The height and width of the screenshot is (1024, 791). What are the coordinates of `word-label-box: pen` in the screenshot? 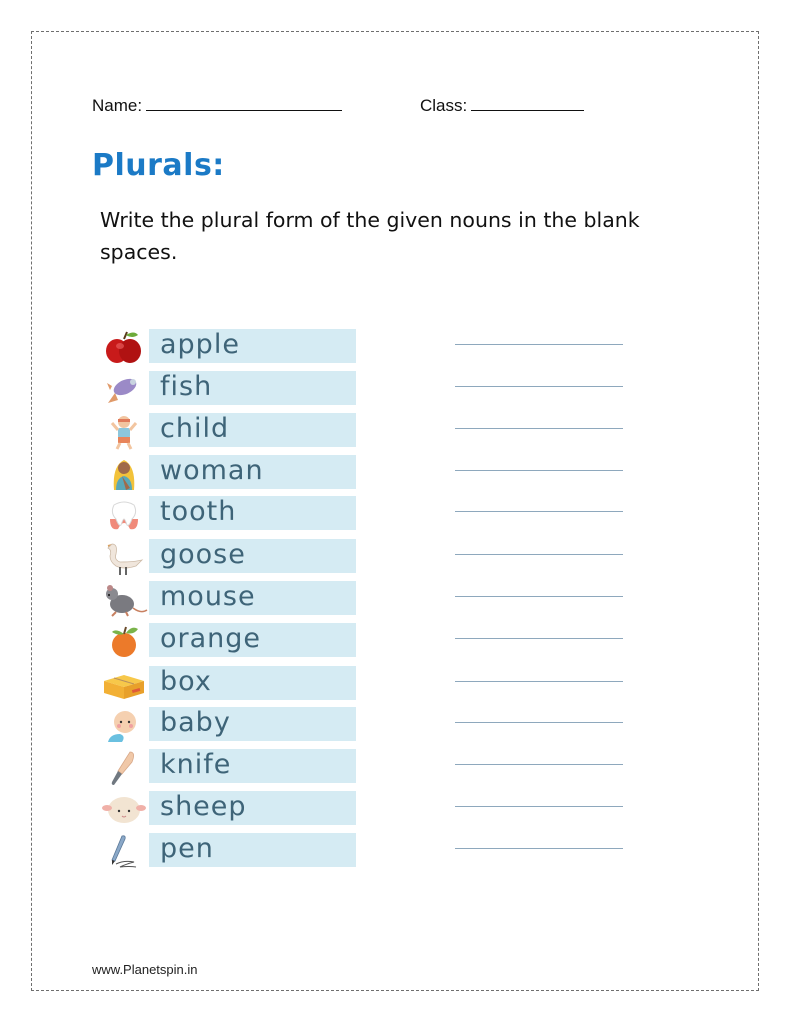 It's located at (252, 850).